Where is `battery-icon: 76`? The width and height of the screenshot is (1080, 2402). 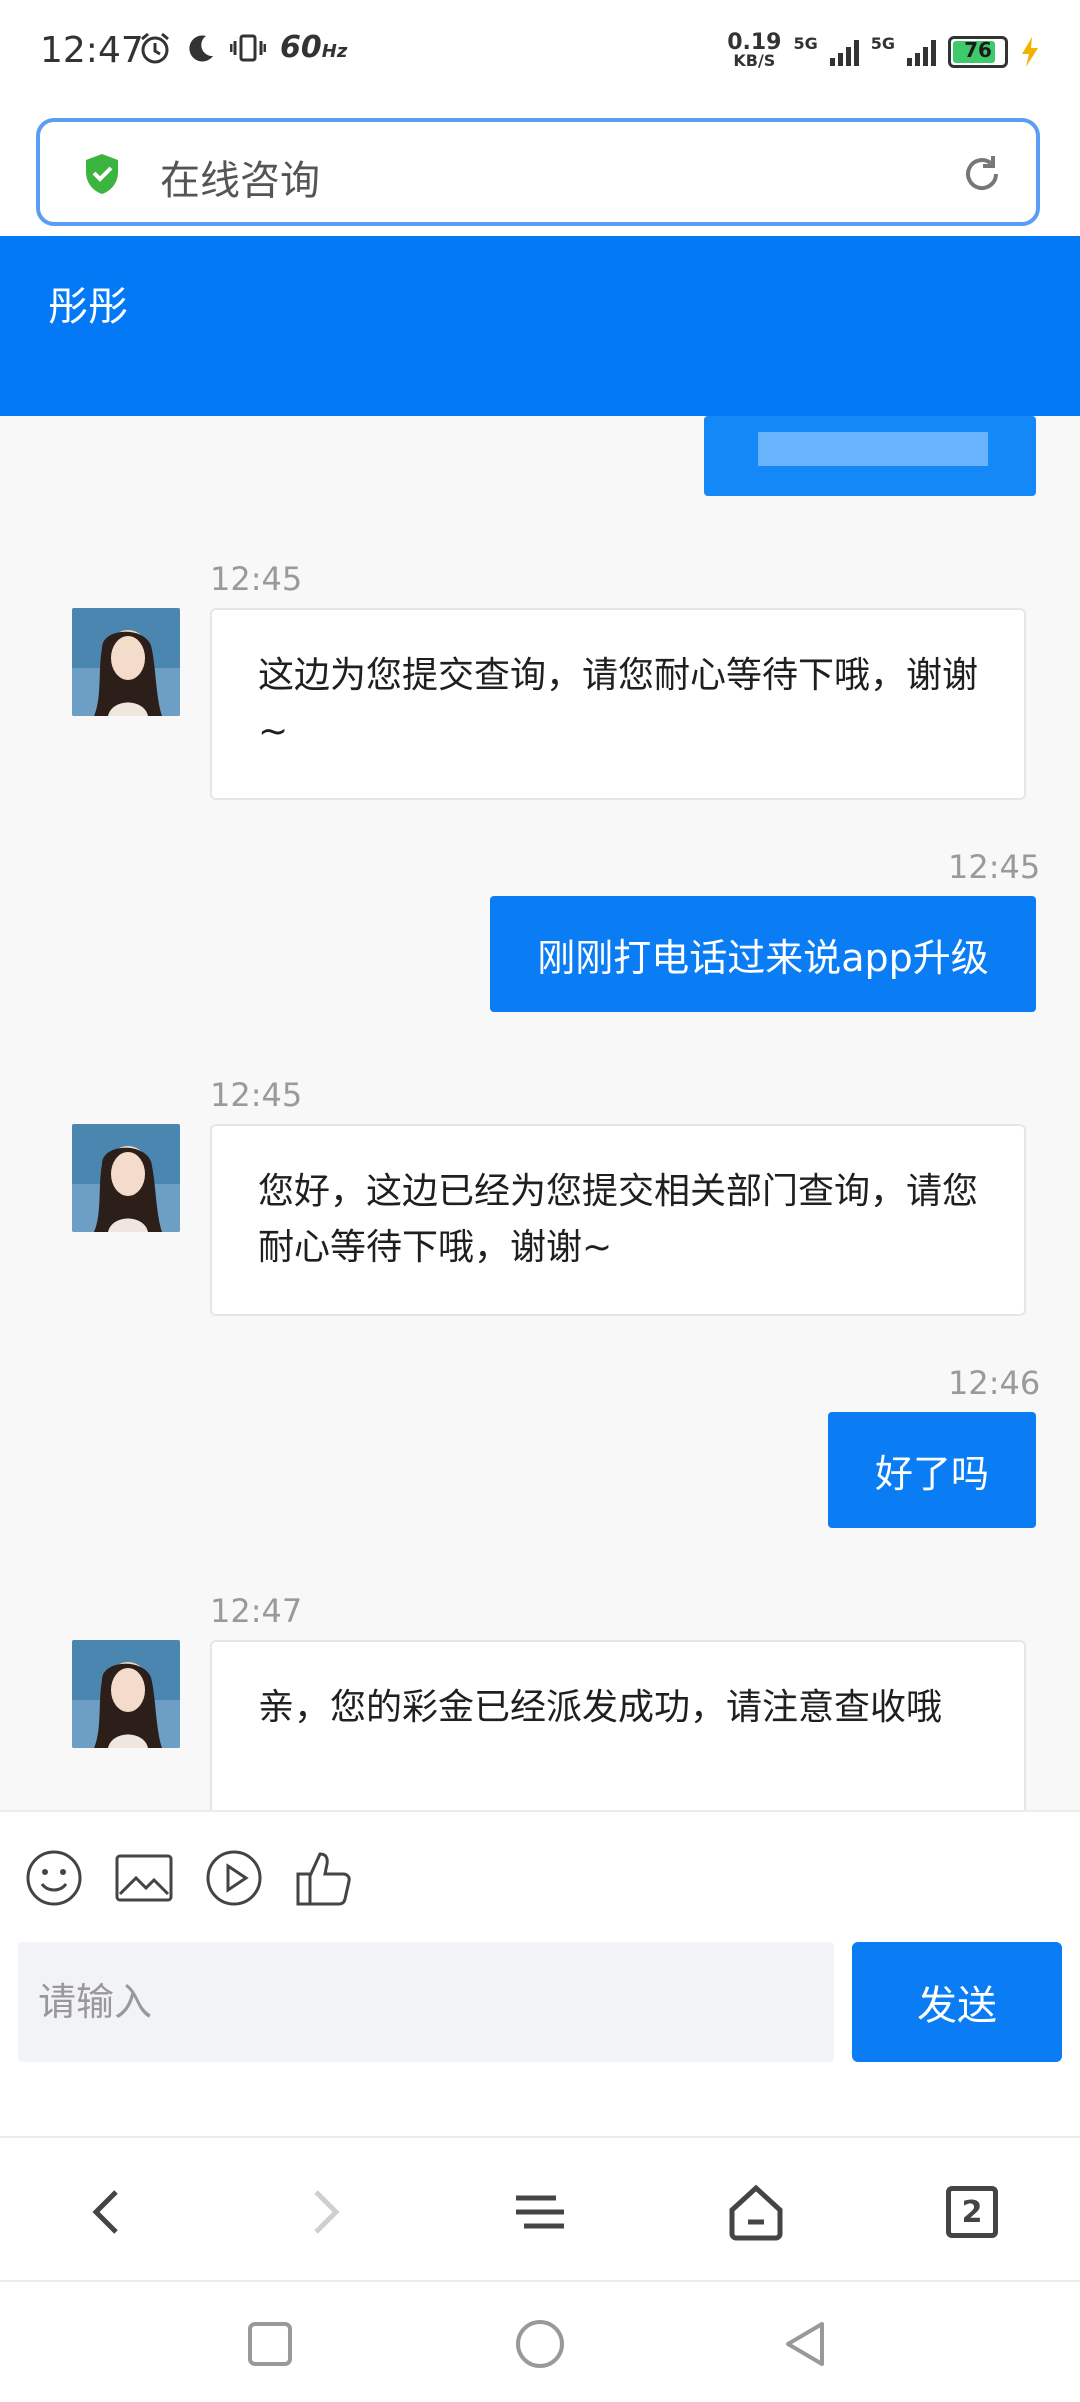 battery-icon: 76 is located at coordinates (978, 52).